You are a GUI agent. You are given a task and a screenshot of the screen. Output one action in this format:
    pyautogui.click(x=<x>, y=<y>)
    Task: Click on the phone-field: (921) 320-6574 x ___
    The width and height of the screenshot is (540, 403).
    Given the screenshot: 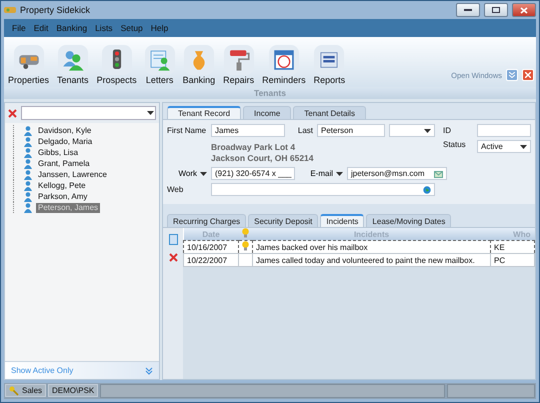 What is the action you would take?
    pyautogui.click(x=253, y=173)
    